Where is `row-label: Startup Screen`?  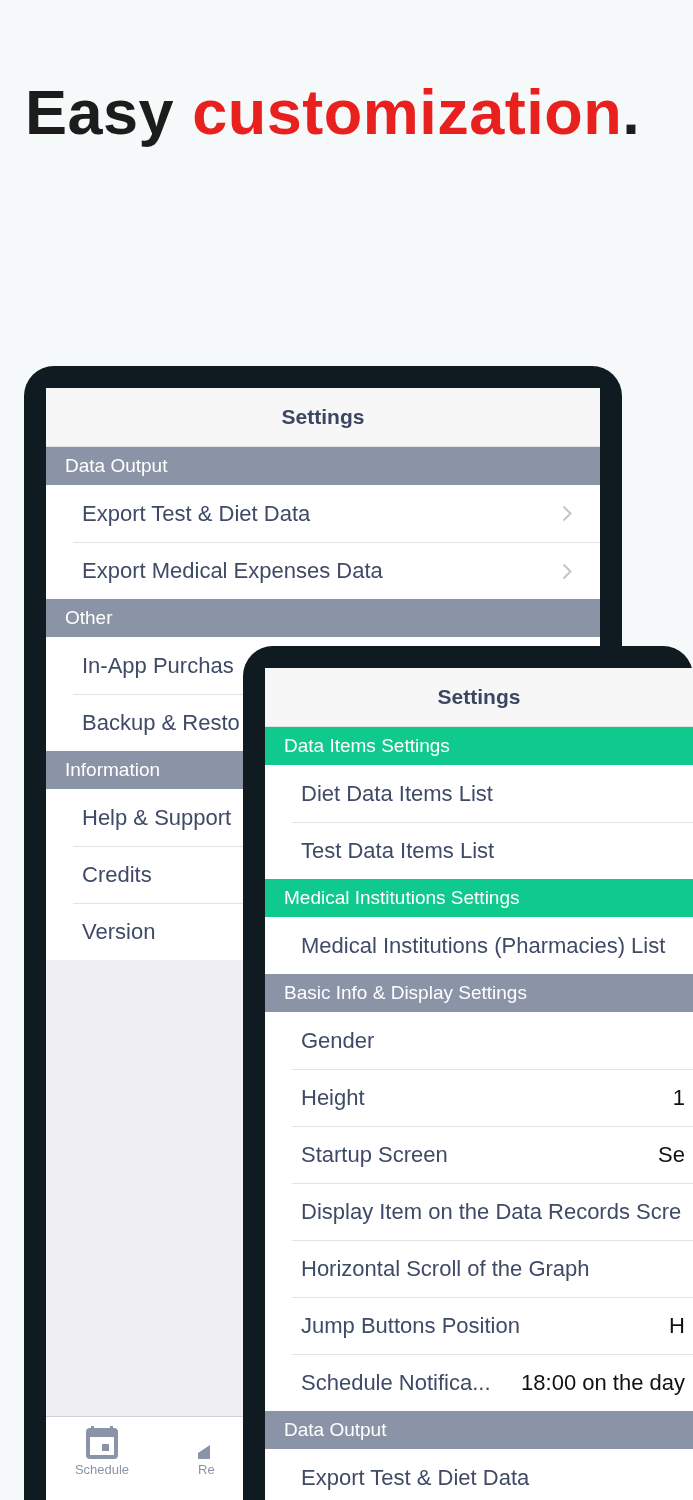 row-label: Startup Screen is located at coordinates (374, 1155).